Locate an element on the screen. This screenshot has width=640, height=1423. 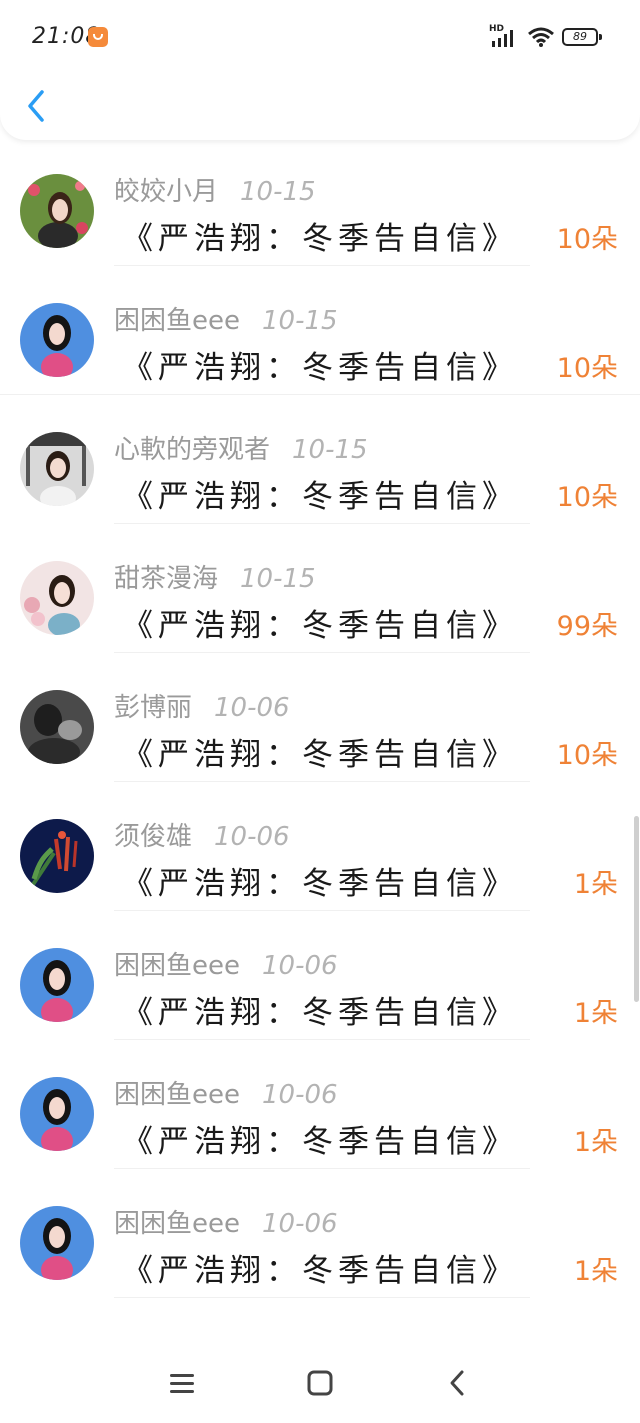
battery-icon: 89 is located at coordinates (582, 37).